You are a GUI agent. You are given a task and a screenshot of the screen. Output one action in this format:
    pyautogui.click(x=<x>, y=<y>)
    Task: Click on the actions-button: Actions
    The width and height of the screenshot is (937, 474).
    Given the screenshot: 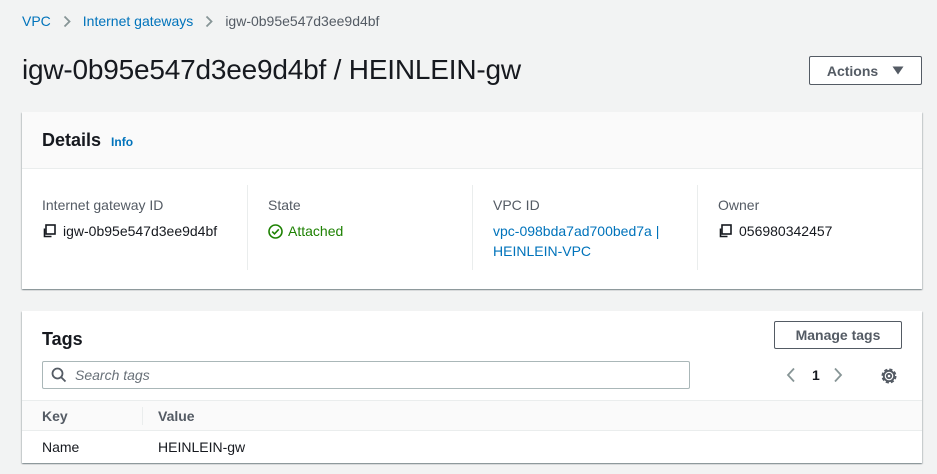 What is the action you would take?
    pyautogui.click(x=865, y=70)
    